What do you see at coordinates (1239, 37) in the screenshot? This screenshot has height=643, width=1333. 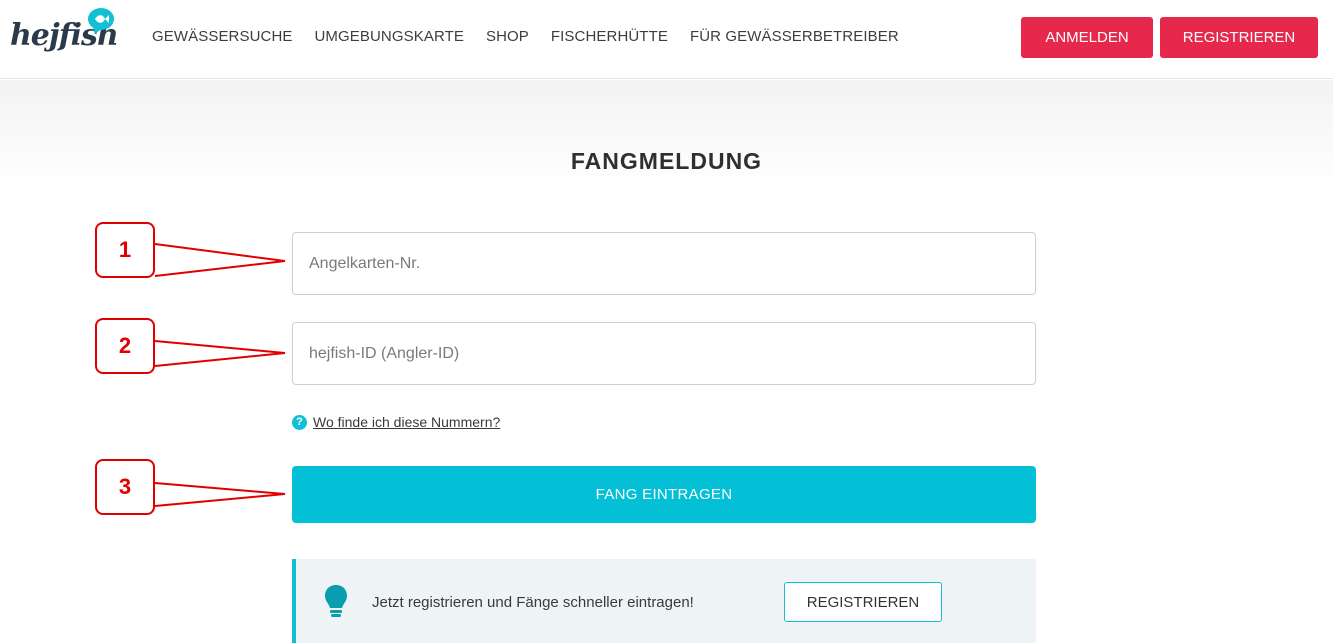 I see `register-button: REGISTRIEREN` at bounding box center [1239, 37].